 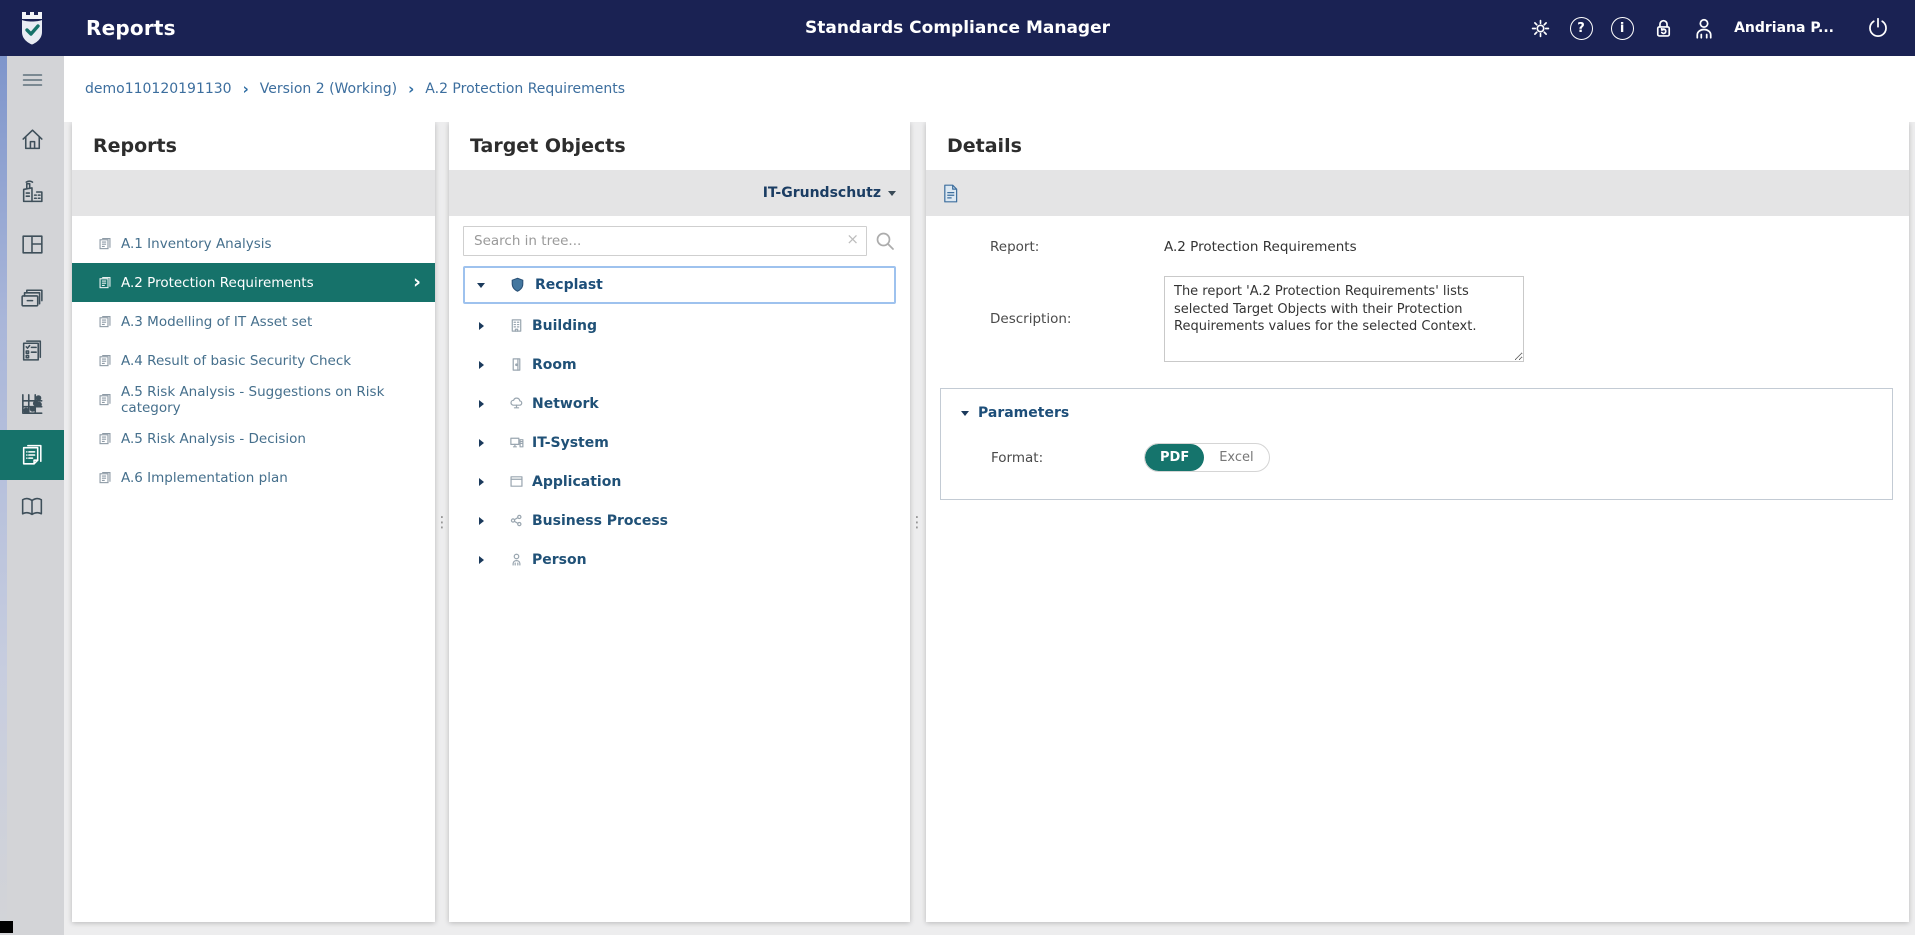 I want to click on format-option-excel: Excel, so click(x=1236, y=457).